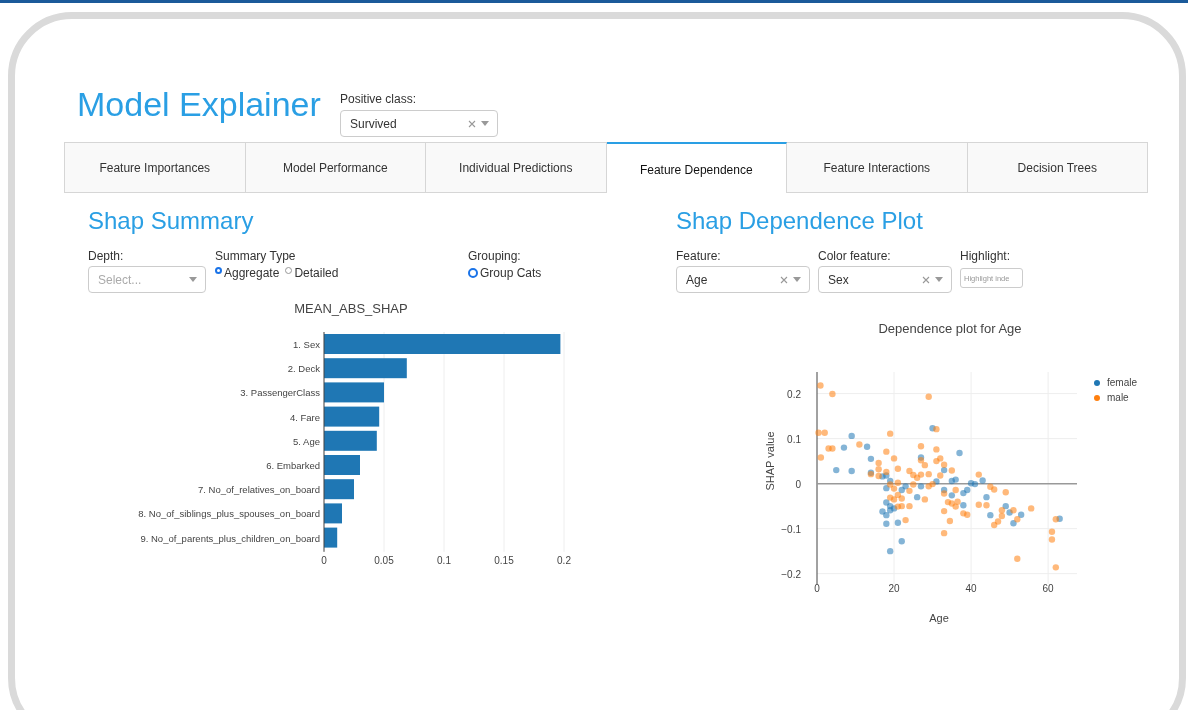 Image resolution: width=1188 pixels, height=710 pixels. What do you see at coordinates (696, 167) in the screenshot?
I see `tab: Feature Dependence` at bounding box center [696, 167].